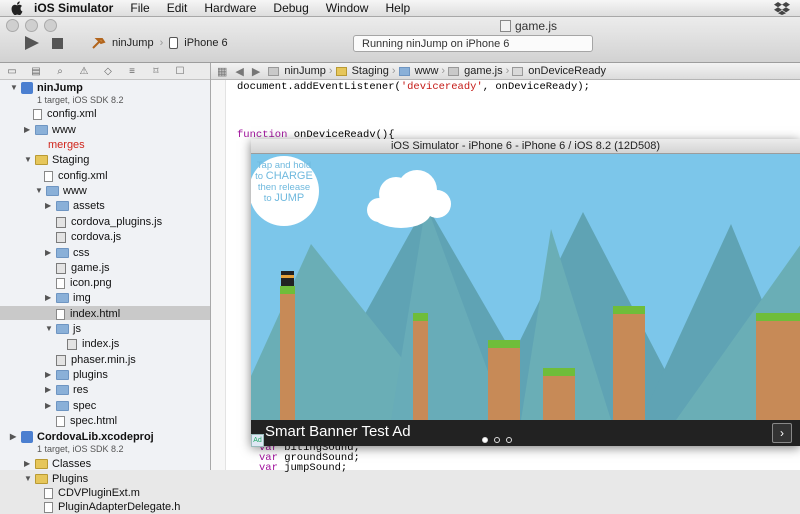 The height and width of the screenshot is (514, 800). Describe the element at coordinates (75, 206) in the screenshot. I see `tree-item-assets: ▶ assets` at that location.